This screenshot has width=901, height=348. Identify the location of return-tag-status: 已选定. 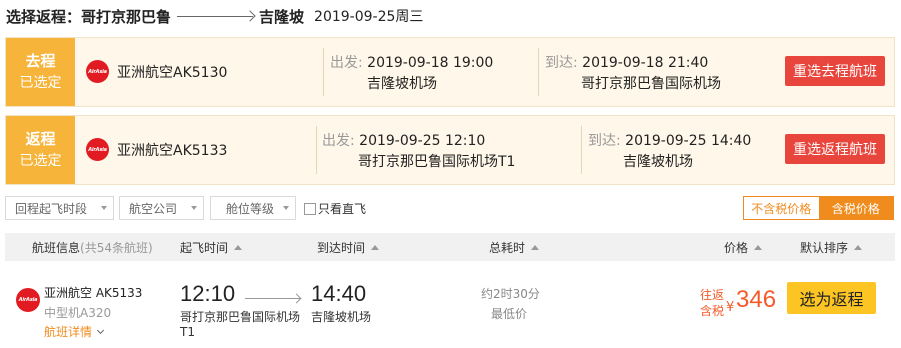
(40, 161).